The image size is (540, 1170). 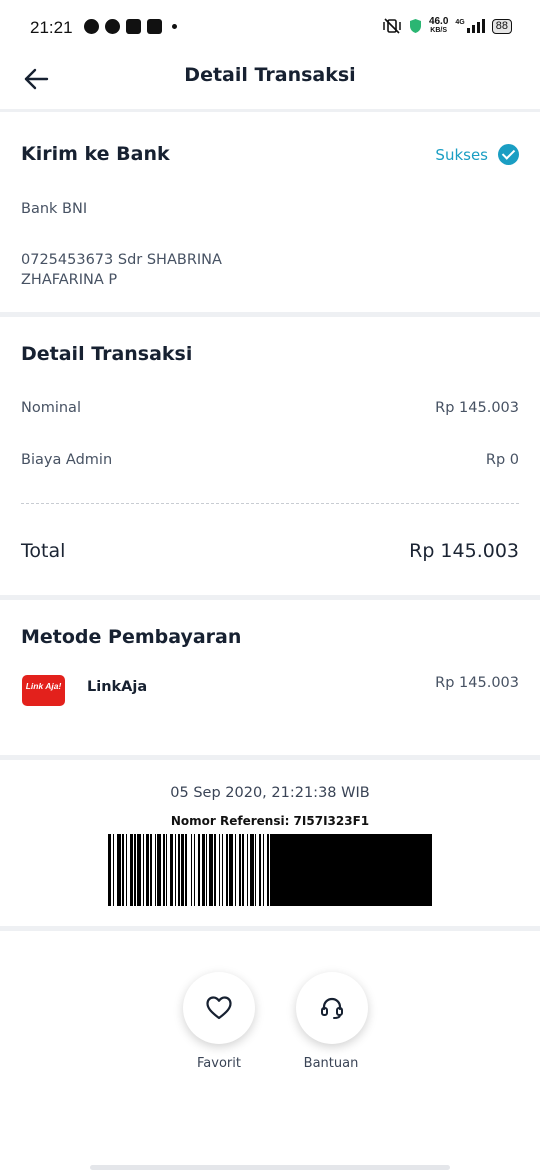 I want to click on nominal-label: Nominal, so click(x=51, y=408).